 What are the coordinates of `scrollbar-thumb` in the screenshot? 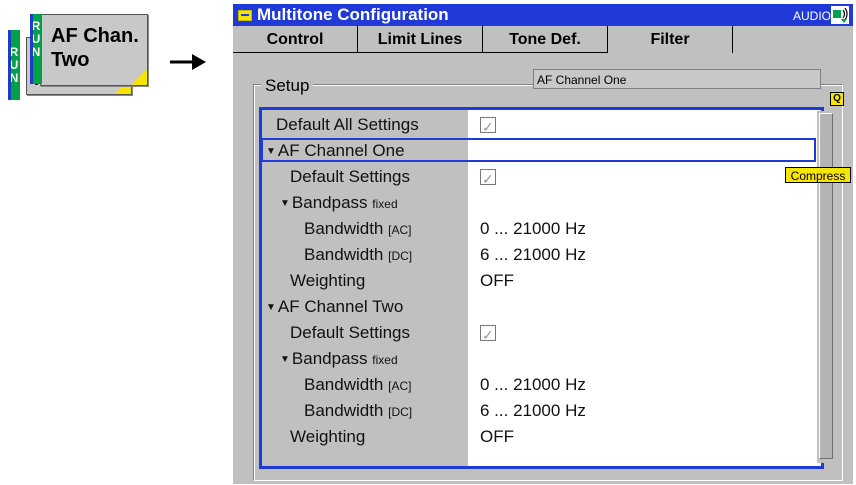 It's located at (826, 286).